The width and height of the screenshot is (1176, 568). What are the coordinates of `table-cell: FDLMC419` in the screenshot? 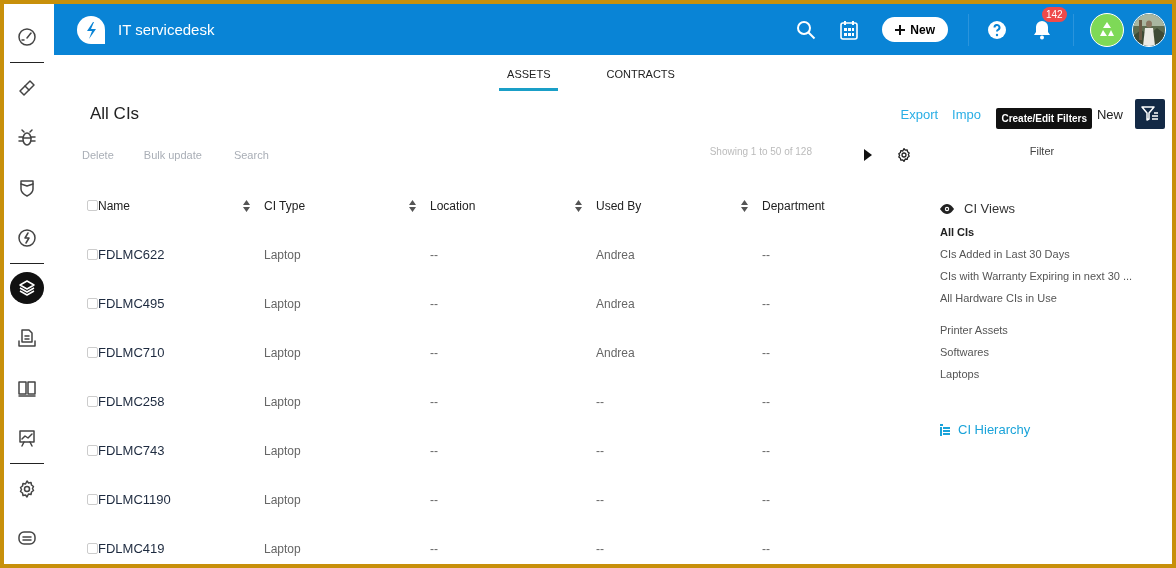 It's located at (131, 548).